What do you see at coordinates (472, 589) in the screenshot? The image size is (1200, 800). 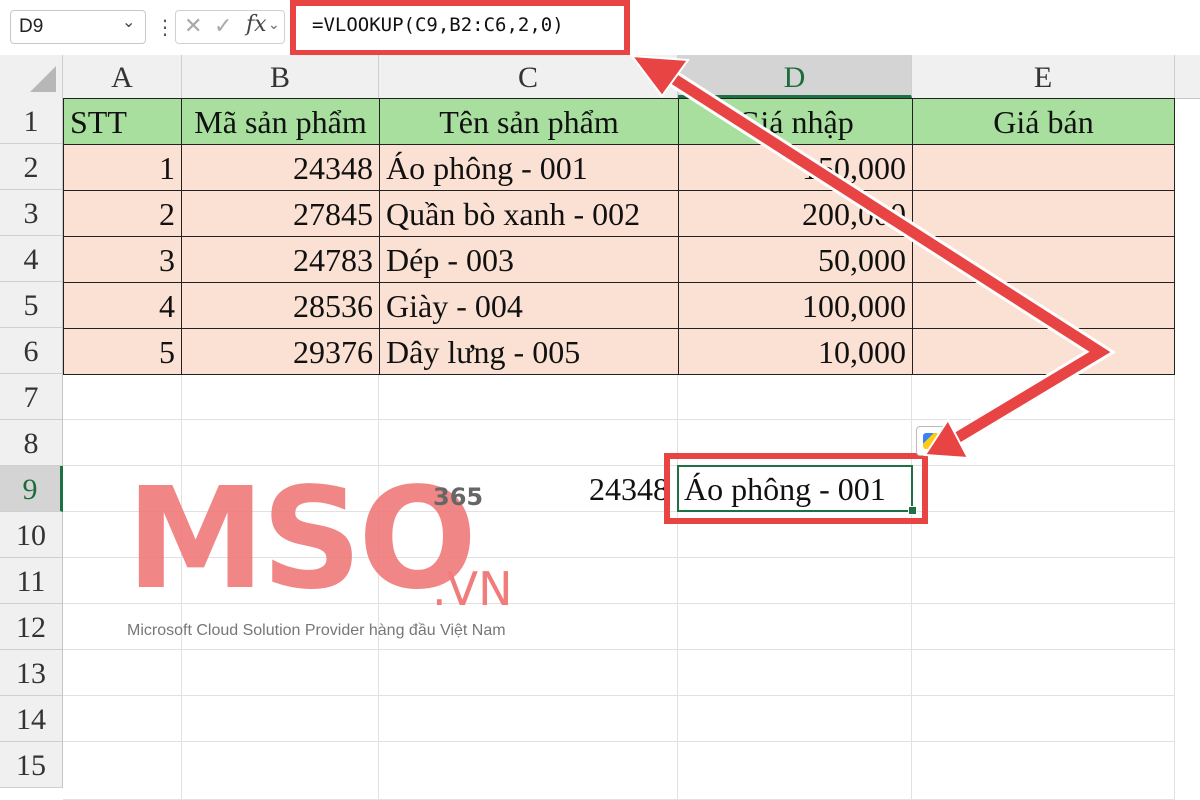 I see `logo-vn: .VN` at bounding box center [472, 589].